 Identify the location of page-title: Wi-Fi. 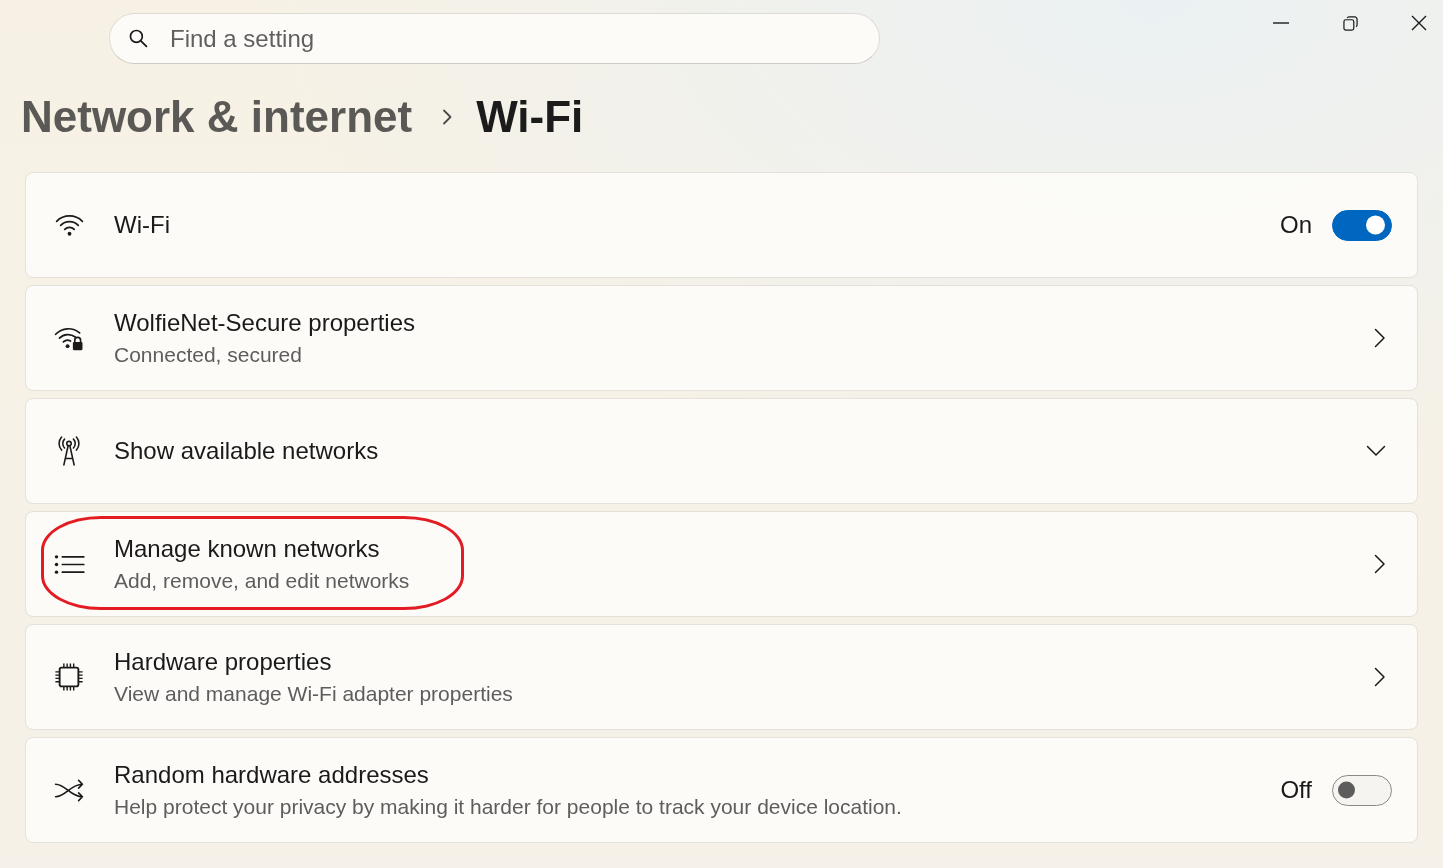
(530, 117).